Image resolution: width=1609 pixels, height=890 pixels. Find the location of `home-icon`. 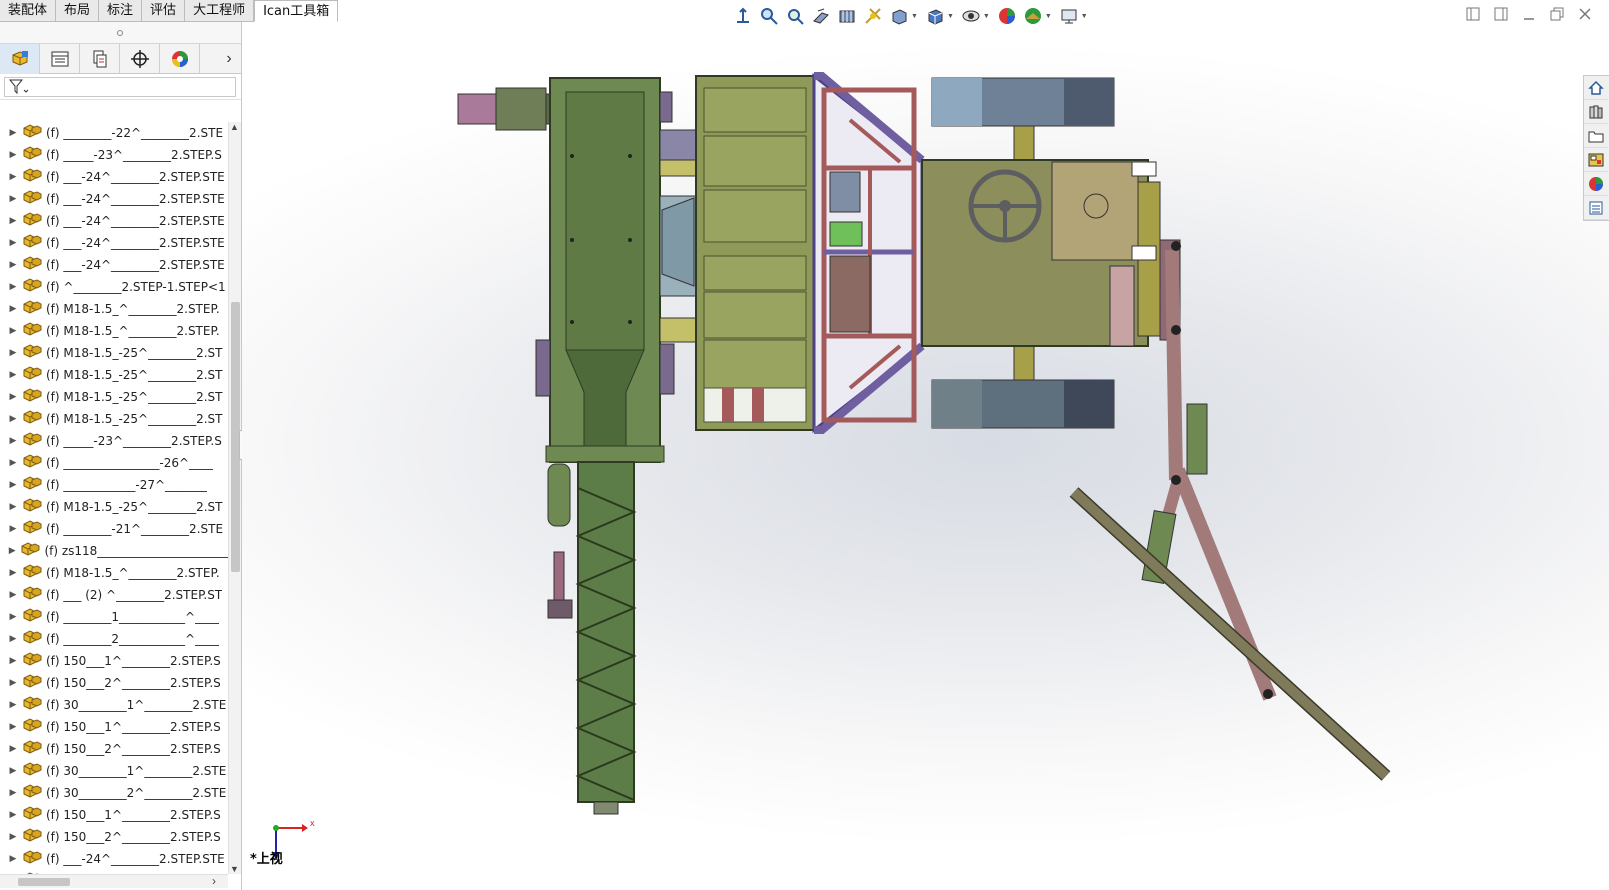

home-icon is located at coordinates (1596, 88).